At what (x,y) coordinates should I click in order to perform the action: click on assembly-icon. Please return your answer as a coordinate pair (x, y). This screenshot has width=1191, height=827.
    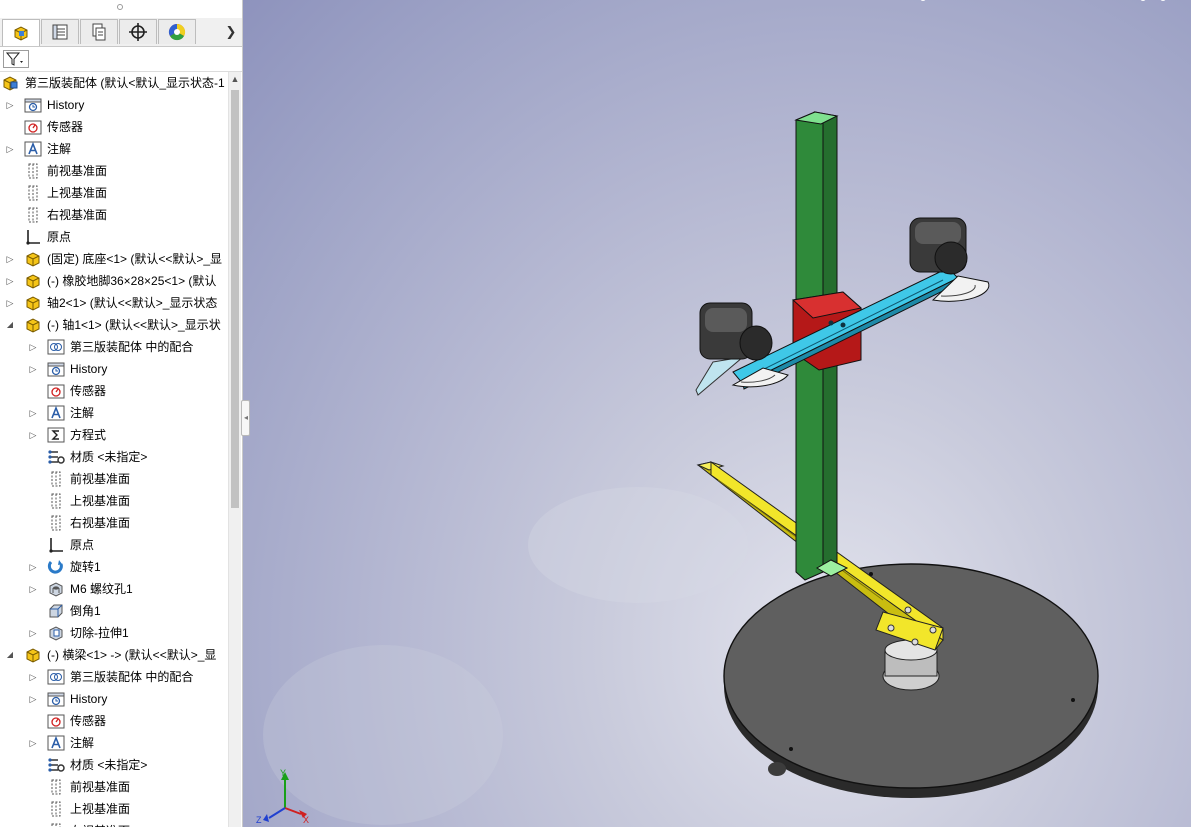
    Looking at the image, I should click on (11, 83).